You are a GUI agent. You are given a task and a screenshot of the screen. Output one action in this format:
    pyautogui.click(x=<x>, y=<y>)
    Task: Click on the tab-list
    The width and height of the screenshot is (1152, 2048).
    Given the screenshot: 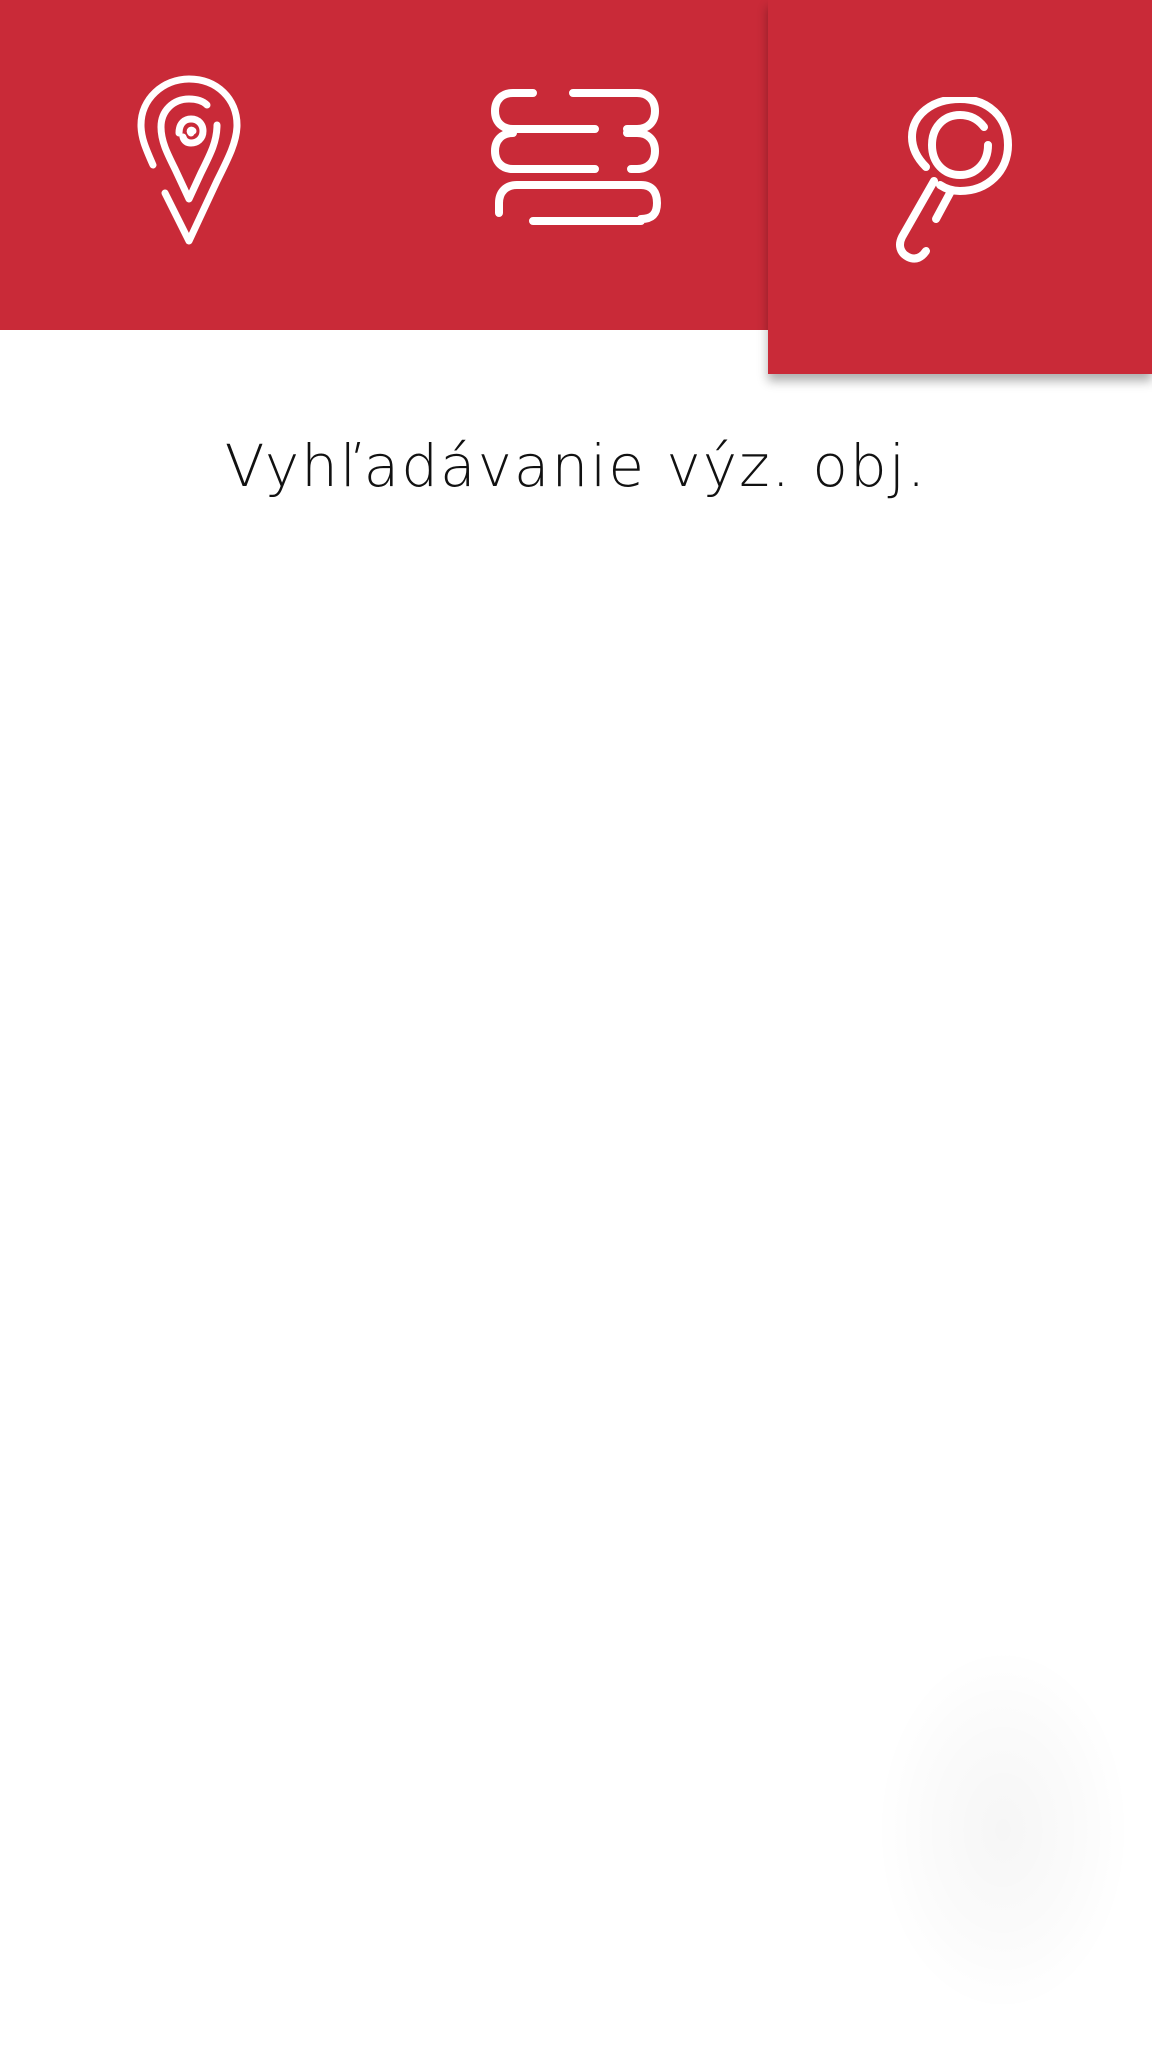 What is the action you would take?
    pyautogui.click(x=576, y=165)
    